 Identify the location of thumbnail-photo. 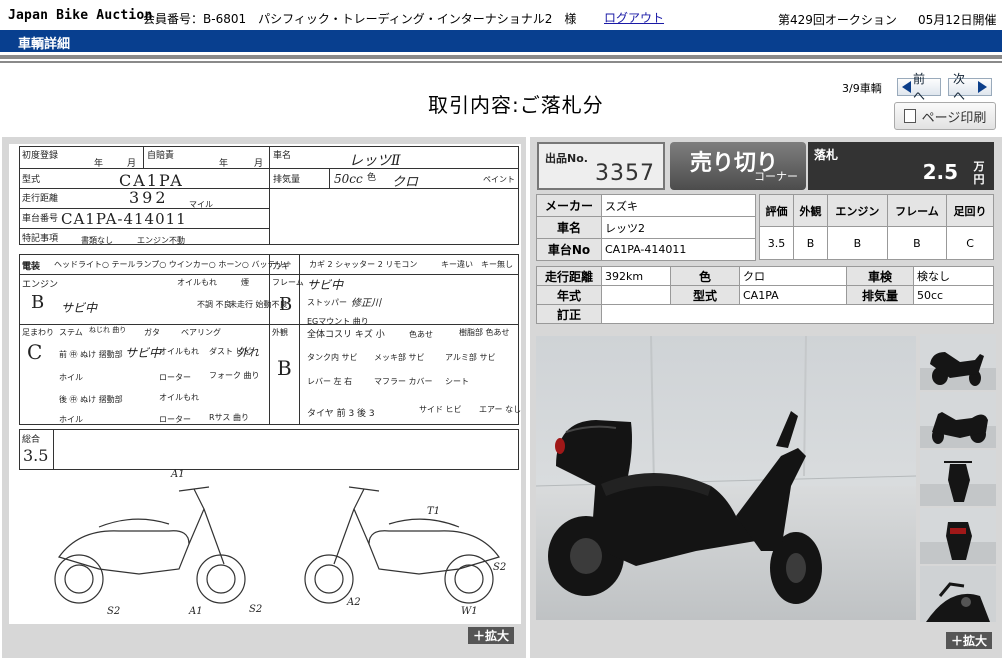
(958, 362).